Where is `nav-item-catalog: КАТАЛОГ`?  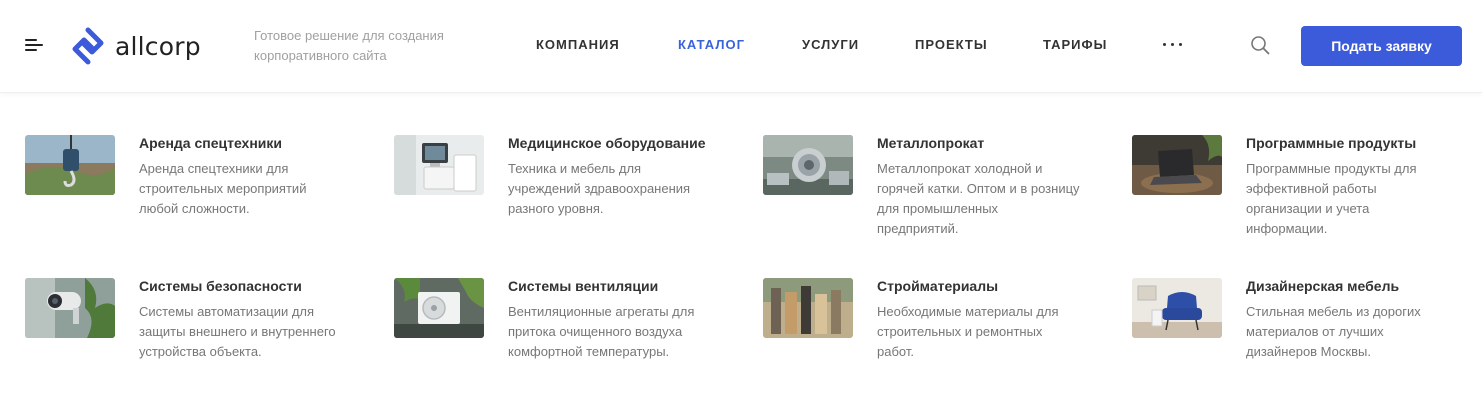
nav-item-catalog: КАТАЛОГ is located at coordinates (711, 44).